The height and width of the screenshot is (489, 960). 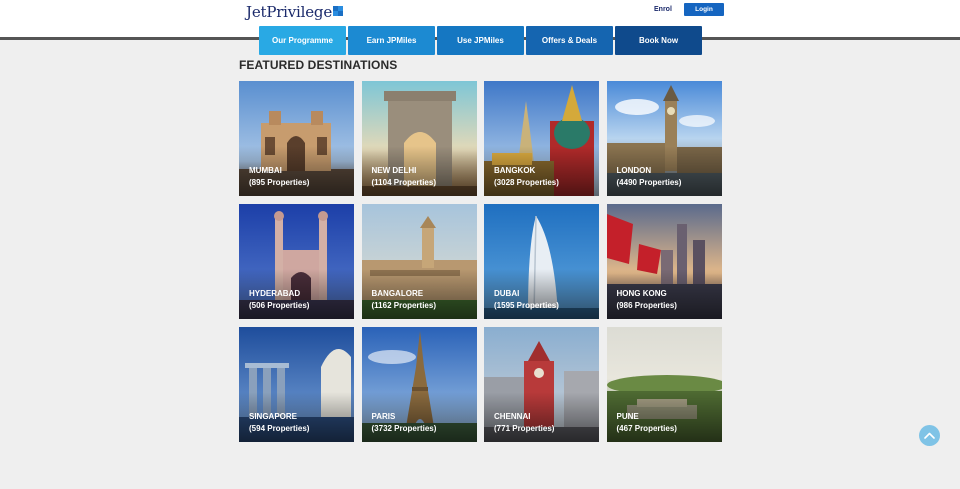 I want to click on destination-city: CHENNAI, so click(x=512, y=416).